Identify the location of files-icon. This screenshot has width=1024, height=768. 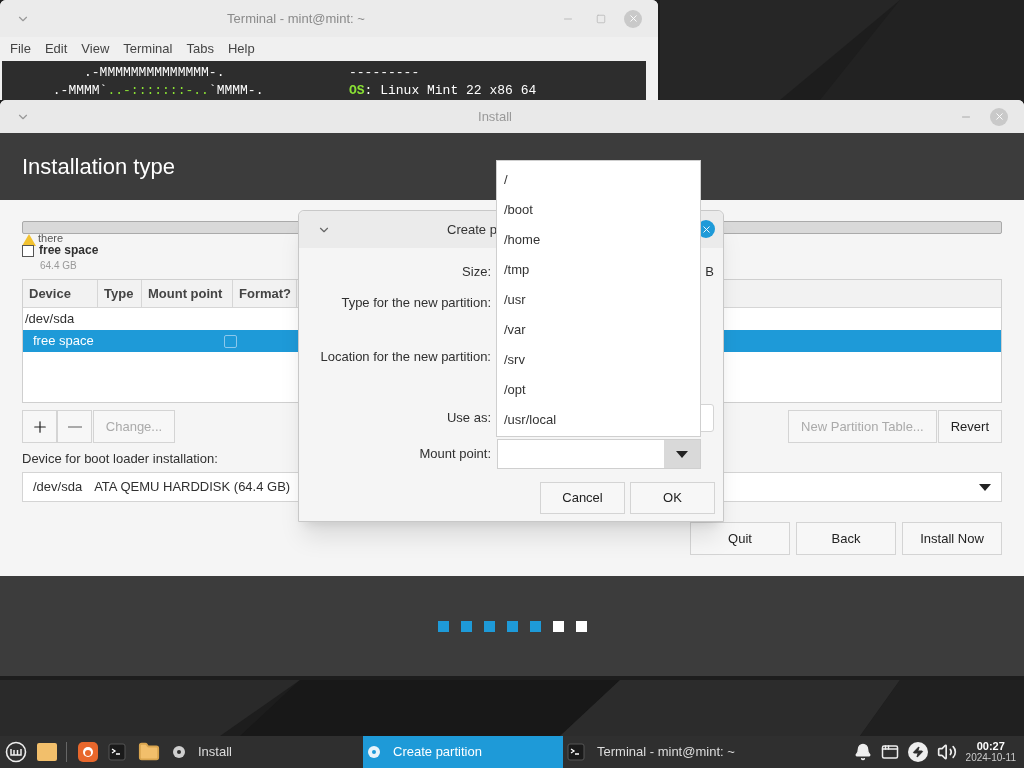
(47, 752).